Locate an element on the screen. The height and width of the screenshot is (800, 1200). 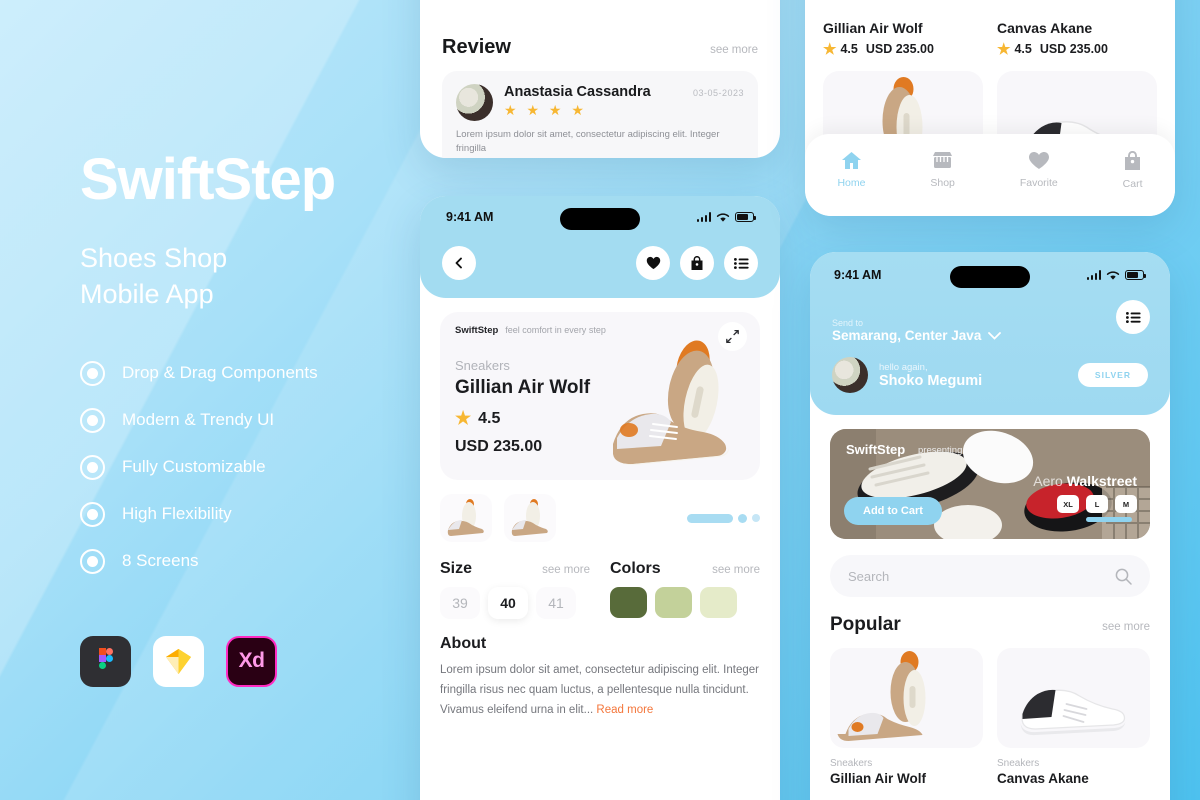
detail-toolbar is located at coordinates (600, 252).